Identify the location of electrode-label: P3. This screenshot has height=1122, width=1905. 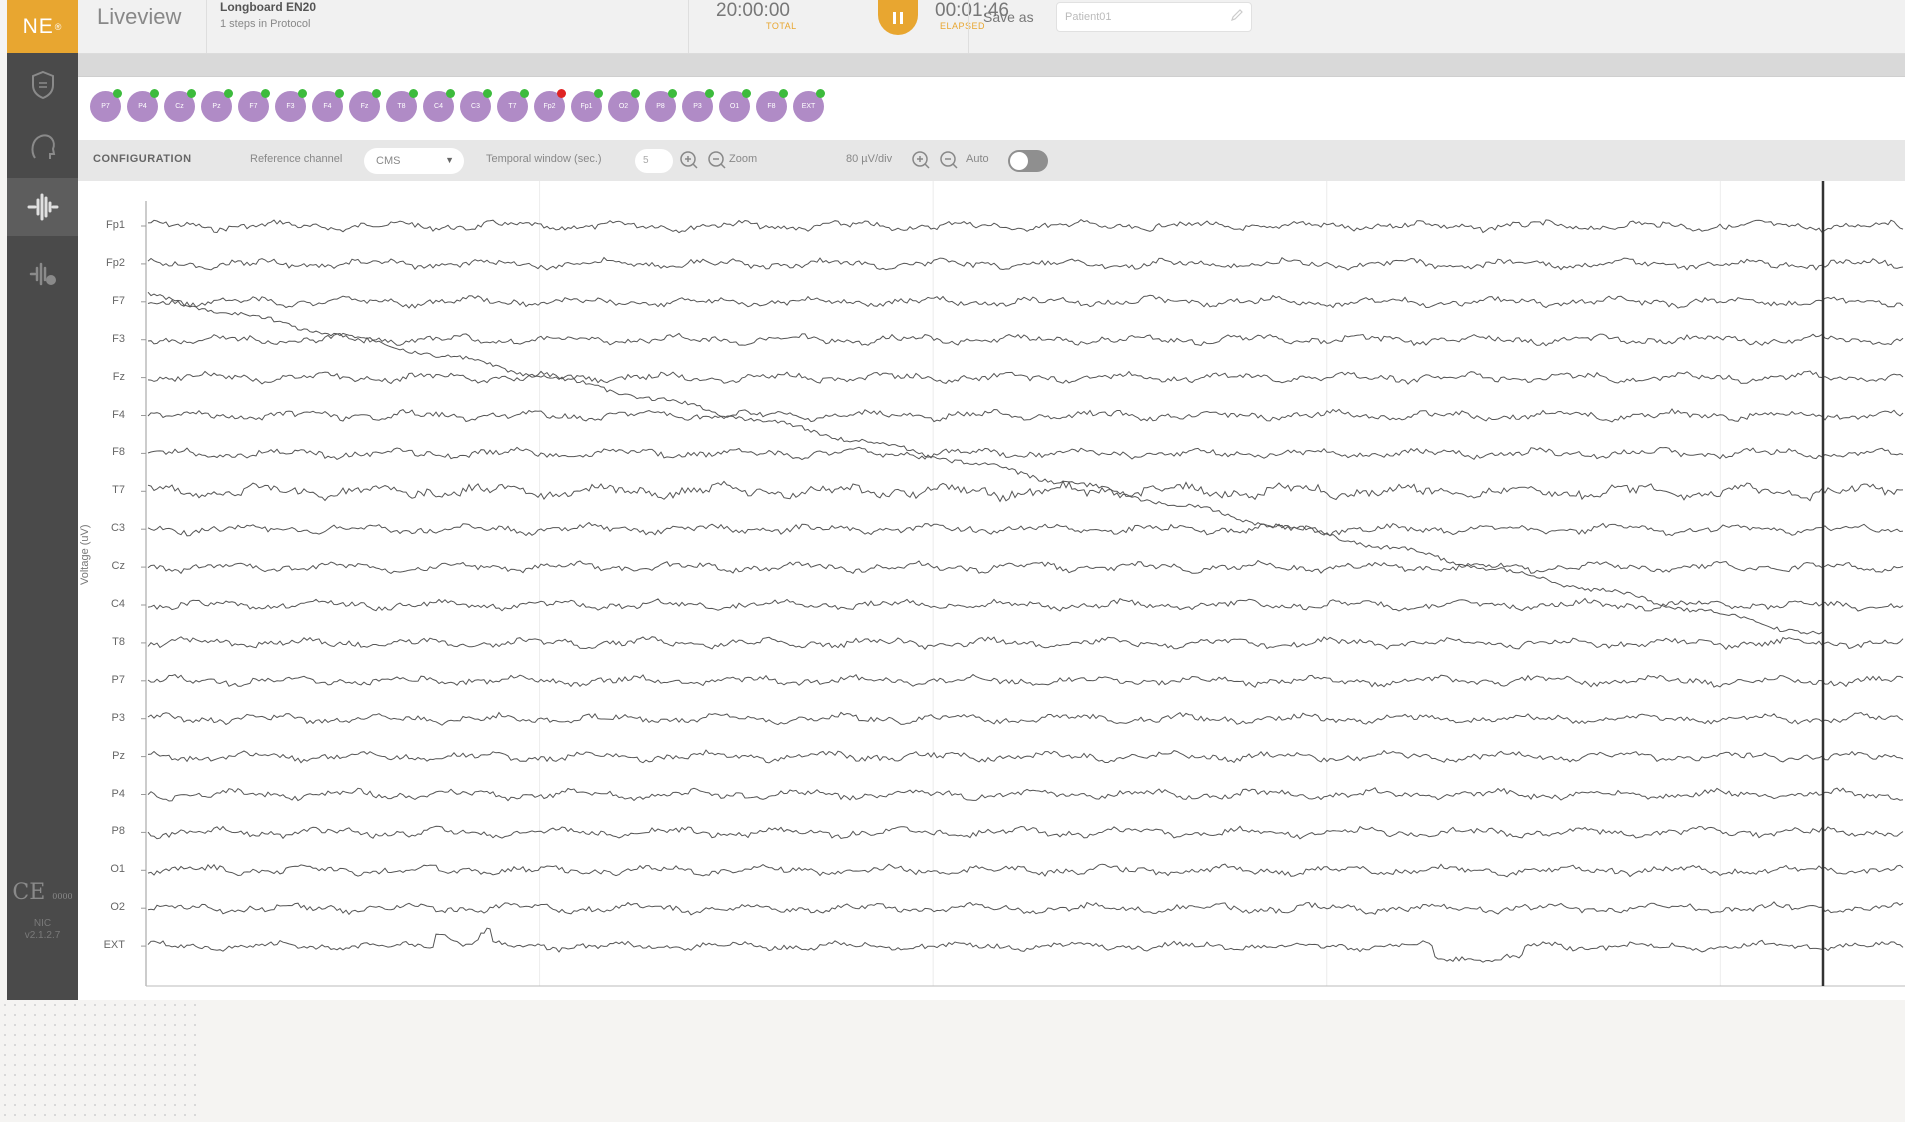
(697, 106).